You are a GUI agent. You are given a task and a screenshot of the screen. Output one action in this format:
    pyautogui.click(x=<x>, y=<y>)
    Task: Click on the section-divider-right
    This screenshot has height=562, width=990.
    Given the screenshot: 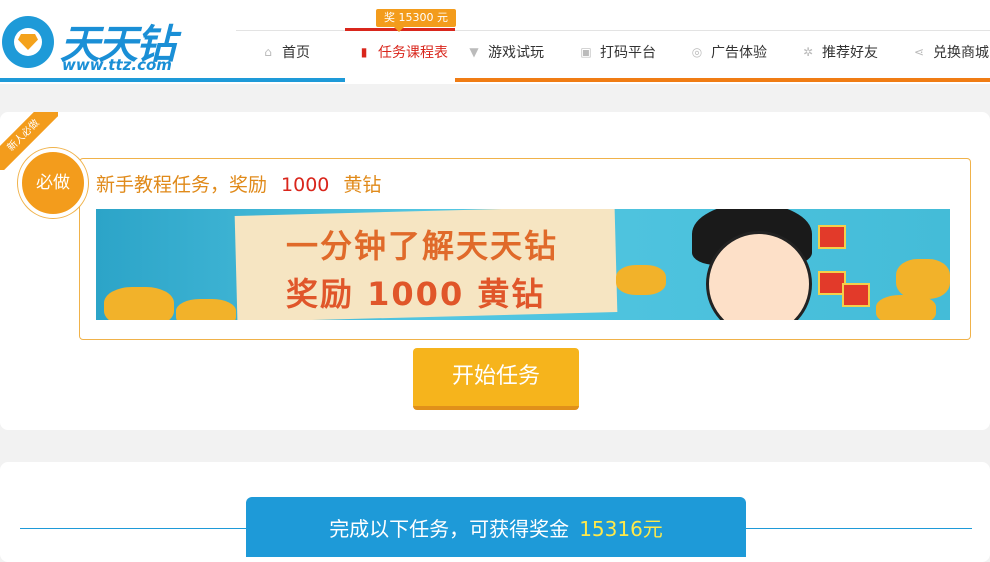 What is the action you would take?
    pyautogui.click(x=859, y=528)
    